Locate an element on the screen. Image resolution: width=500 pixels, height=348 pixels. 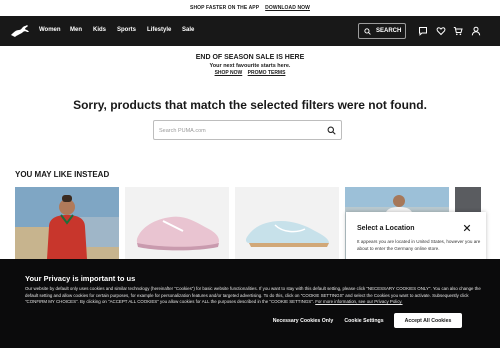
promo-links: SHOP NOW PROMO TERMS is located at coordinates (250, 73).